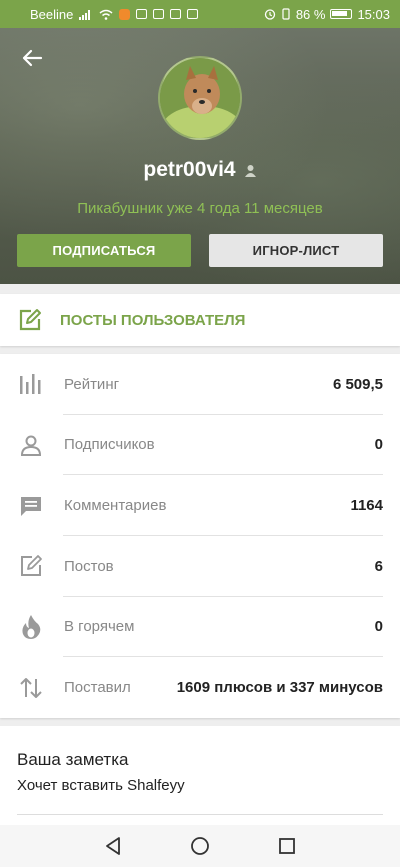  Describe the element at coordinates (89, 566) in the screenshot. I see `stat-label: Постов` at that location.